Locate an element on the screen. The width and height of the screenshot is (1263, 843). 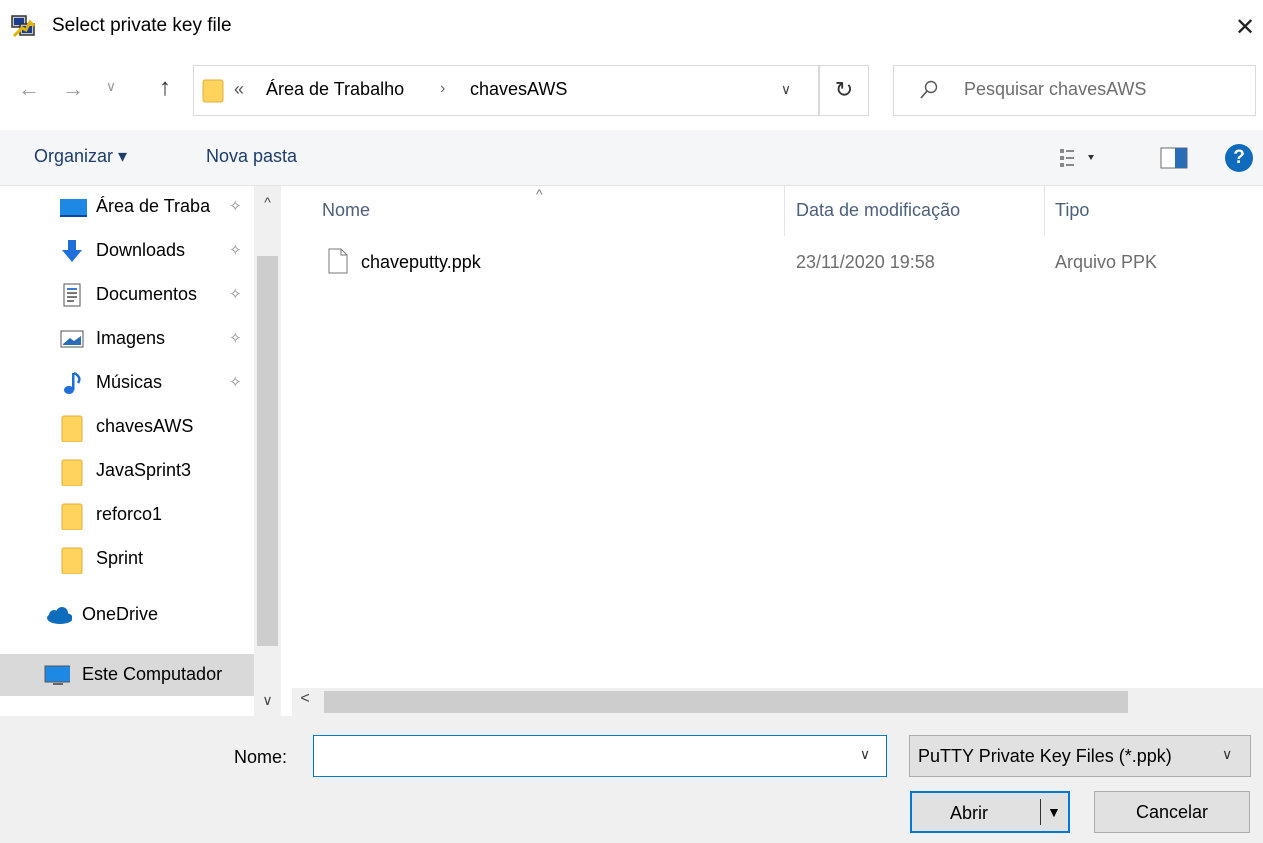
search-icon is located at coordinates (929, 89).